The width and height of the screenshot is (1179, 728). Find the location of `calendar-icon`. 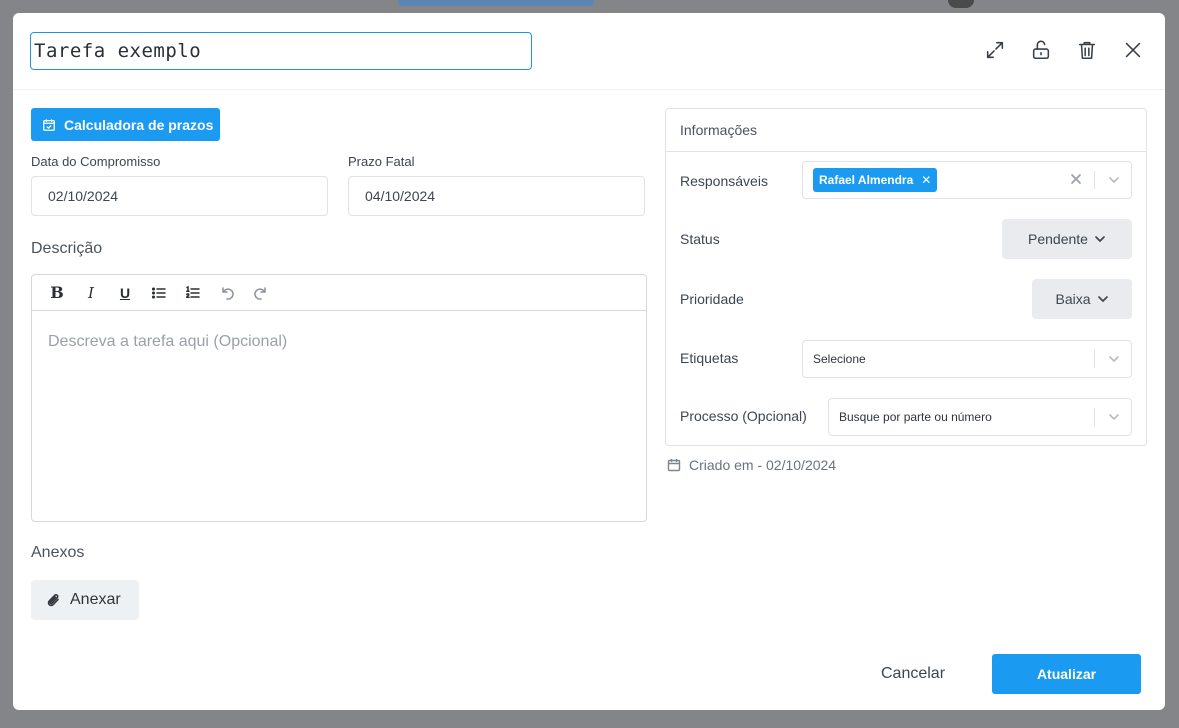

calendar-icon is located at coordinates (674, 465).